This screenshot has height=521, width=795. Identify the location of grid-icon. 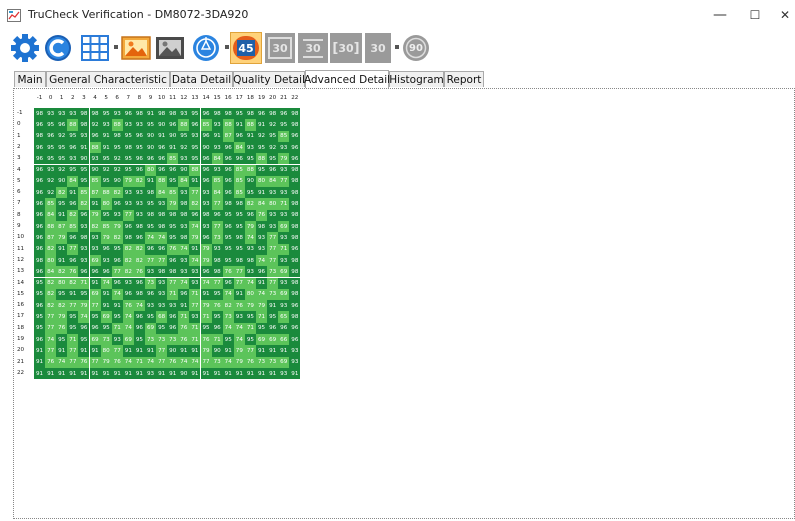
(95, 48).